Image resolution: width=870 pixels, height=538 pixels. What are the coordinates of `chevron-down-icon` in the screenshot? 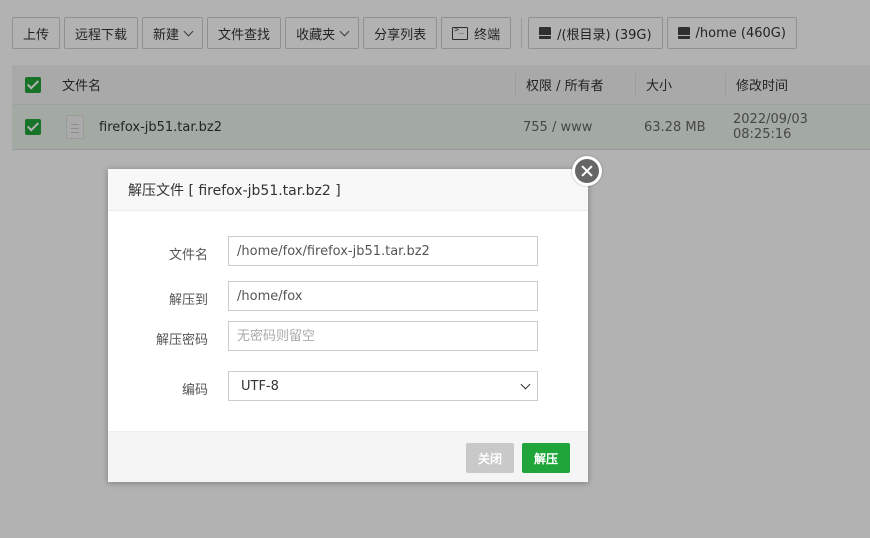 It's located at (525, 384).